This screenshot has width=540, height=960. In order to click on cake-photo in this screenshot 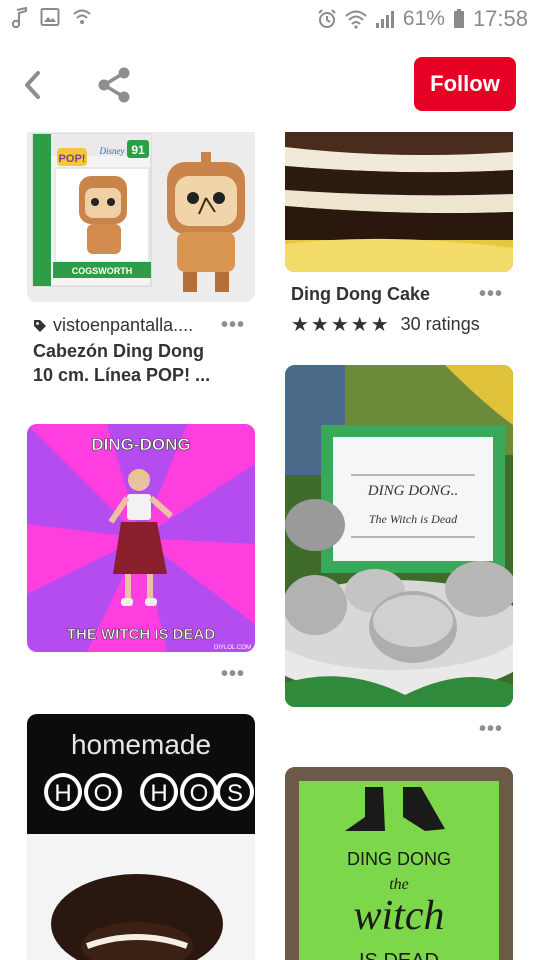, I will do `click(399, 202)`.